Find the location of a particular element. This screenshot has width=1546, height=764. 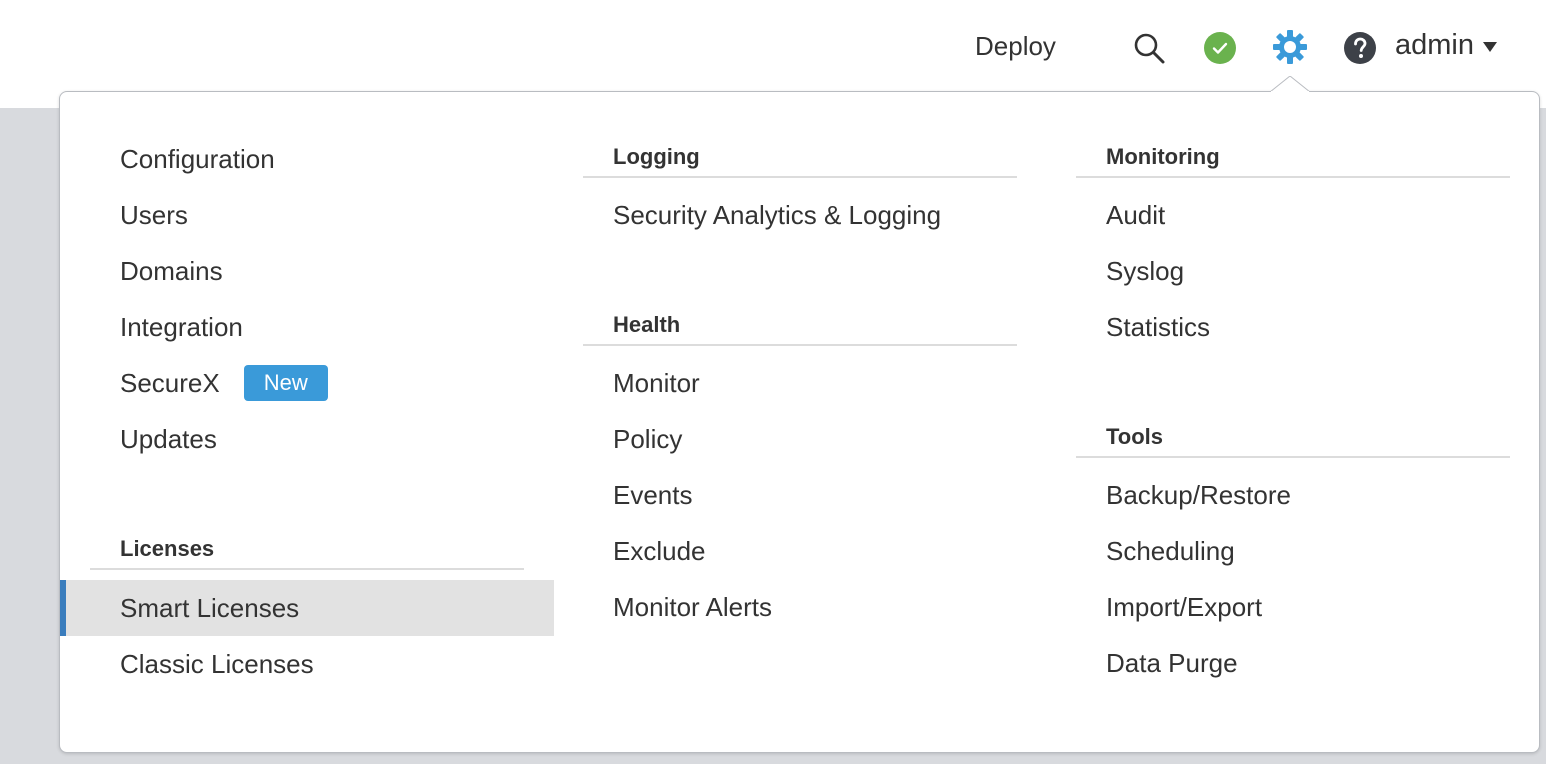

help-icon is located at coordinates (1360, 48).